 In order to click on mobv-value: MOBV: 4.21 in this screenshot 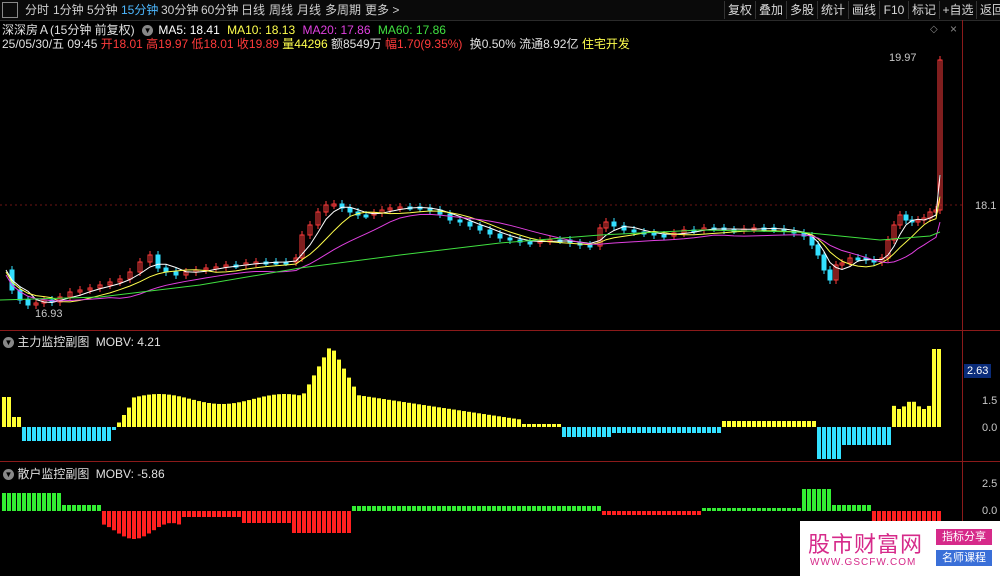, I will do `click(128, 342)`.